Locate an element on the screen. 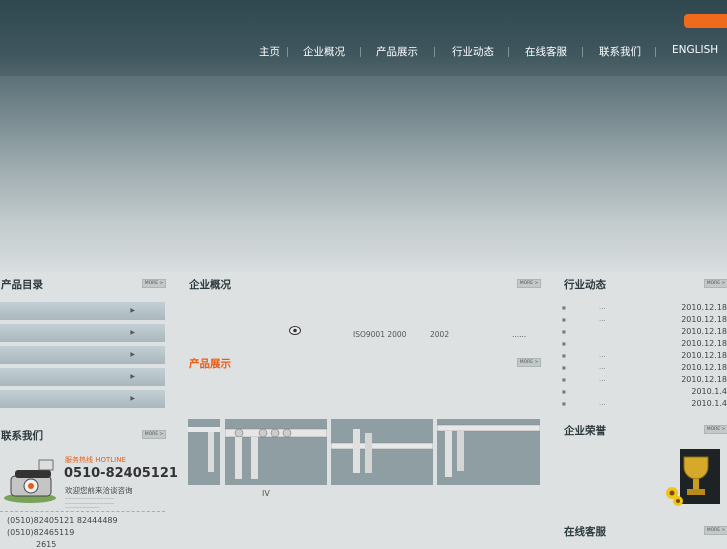 The height and width of the screenshot is (549, 727). trophy-icon is located at coordinates (693, 477).